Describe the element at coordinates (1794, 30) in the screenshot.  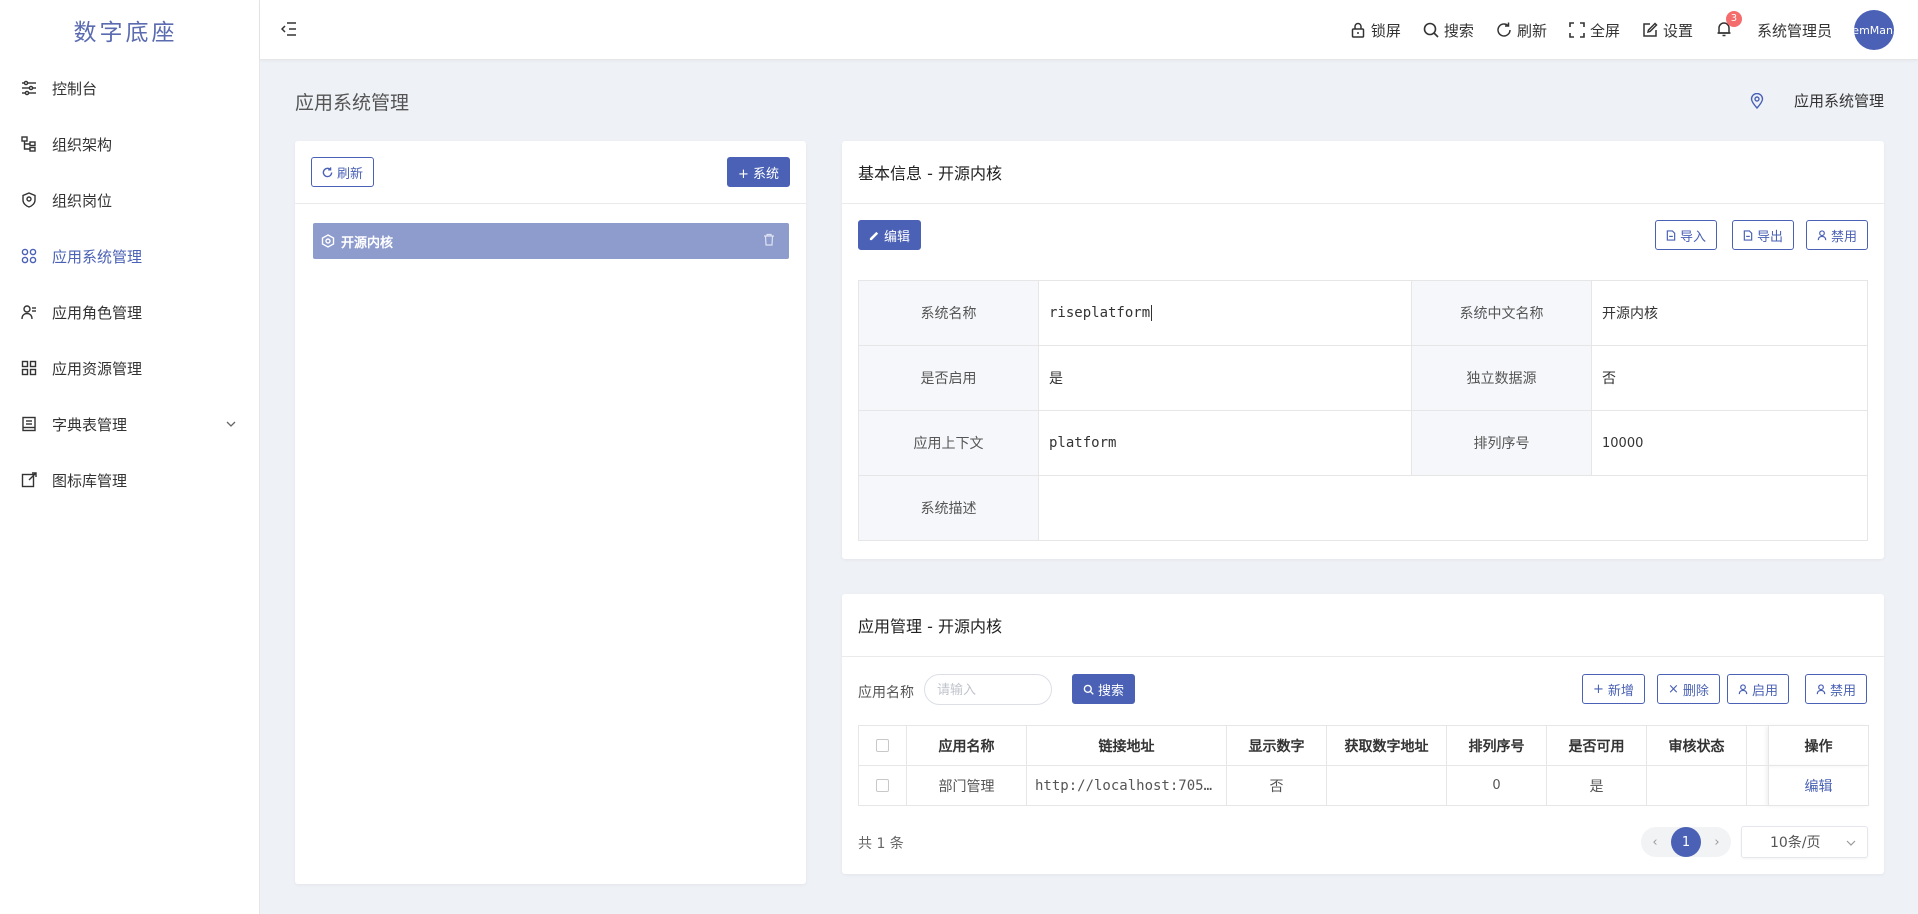
I see `username: 系统管理员` at that location.